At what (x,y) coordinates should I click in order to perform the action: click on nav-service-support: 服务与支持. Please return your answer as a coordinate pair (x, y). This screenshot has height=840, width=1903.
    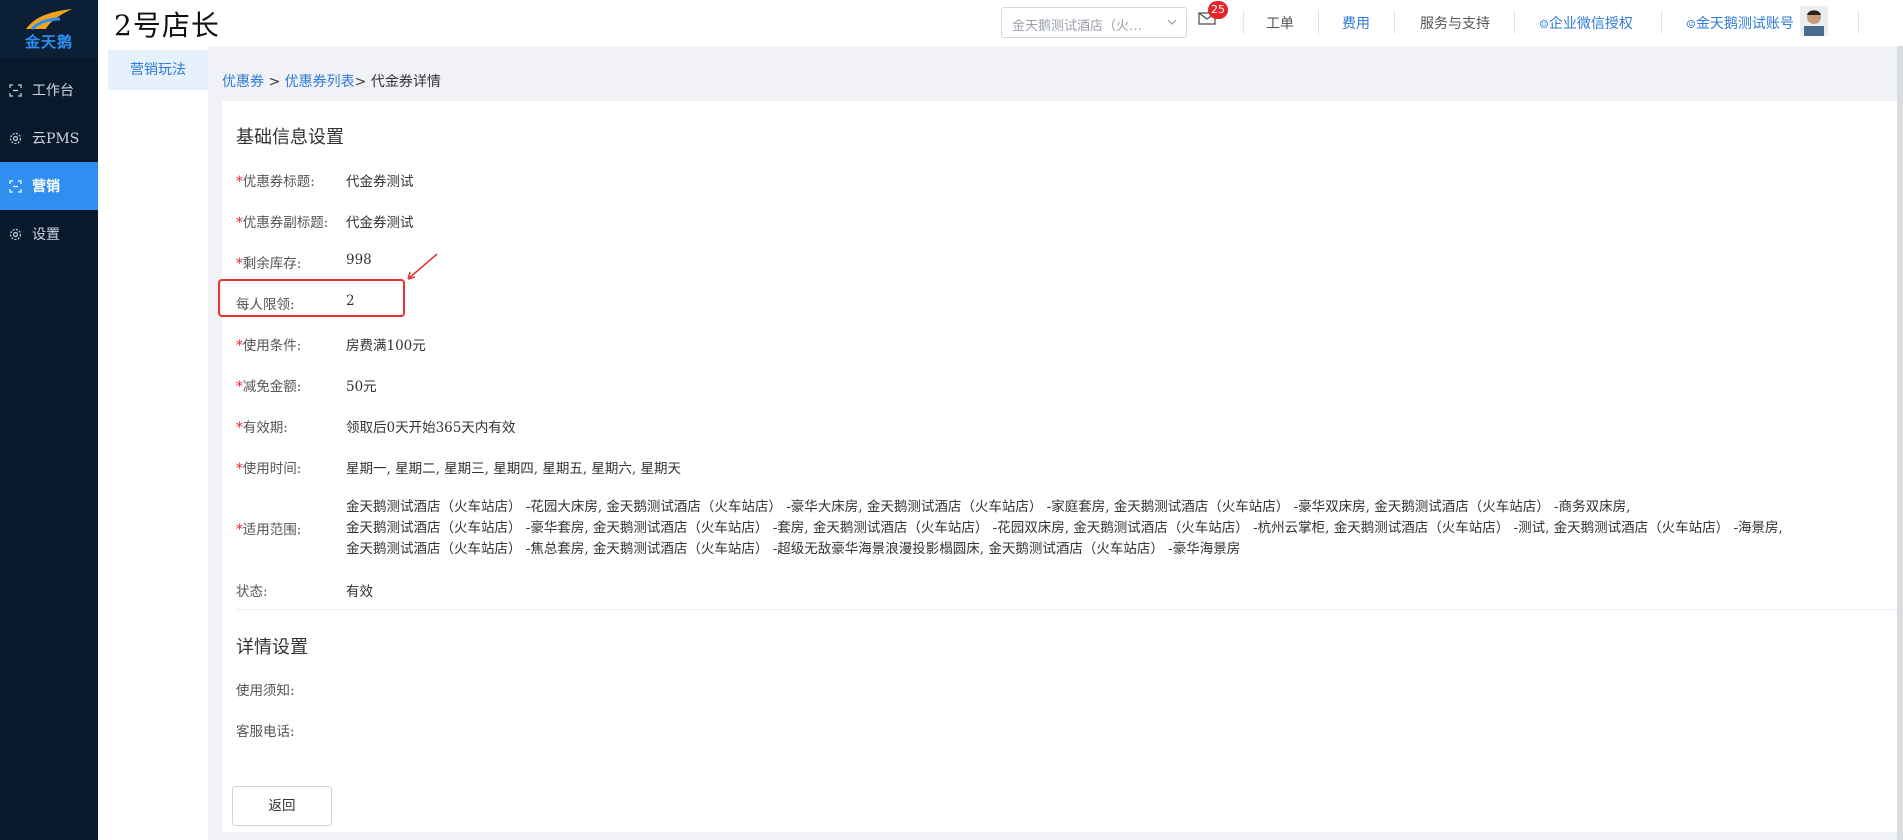
    Looking at the image, I should click on (1455, 23).